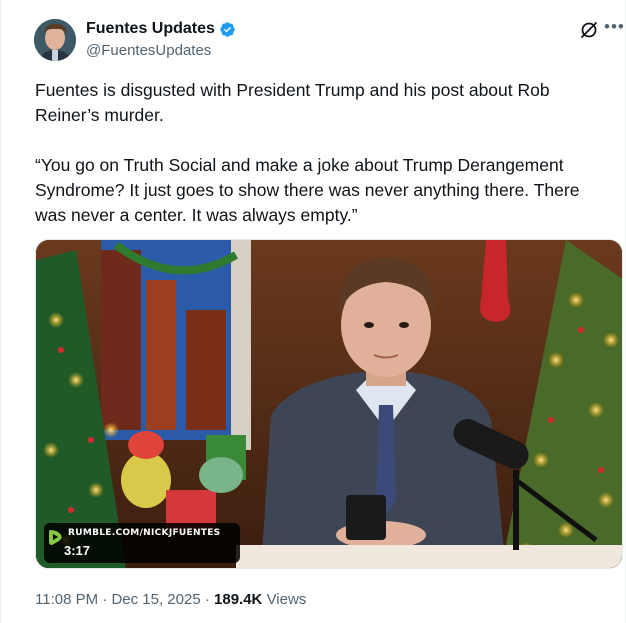 This screenshot has height=623, width=626. Describe the element at coordinates (150, 29) in the screenshot. I see `author-display-name: Fuentes Updates` at that location.